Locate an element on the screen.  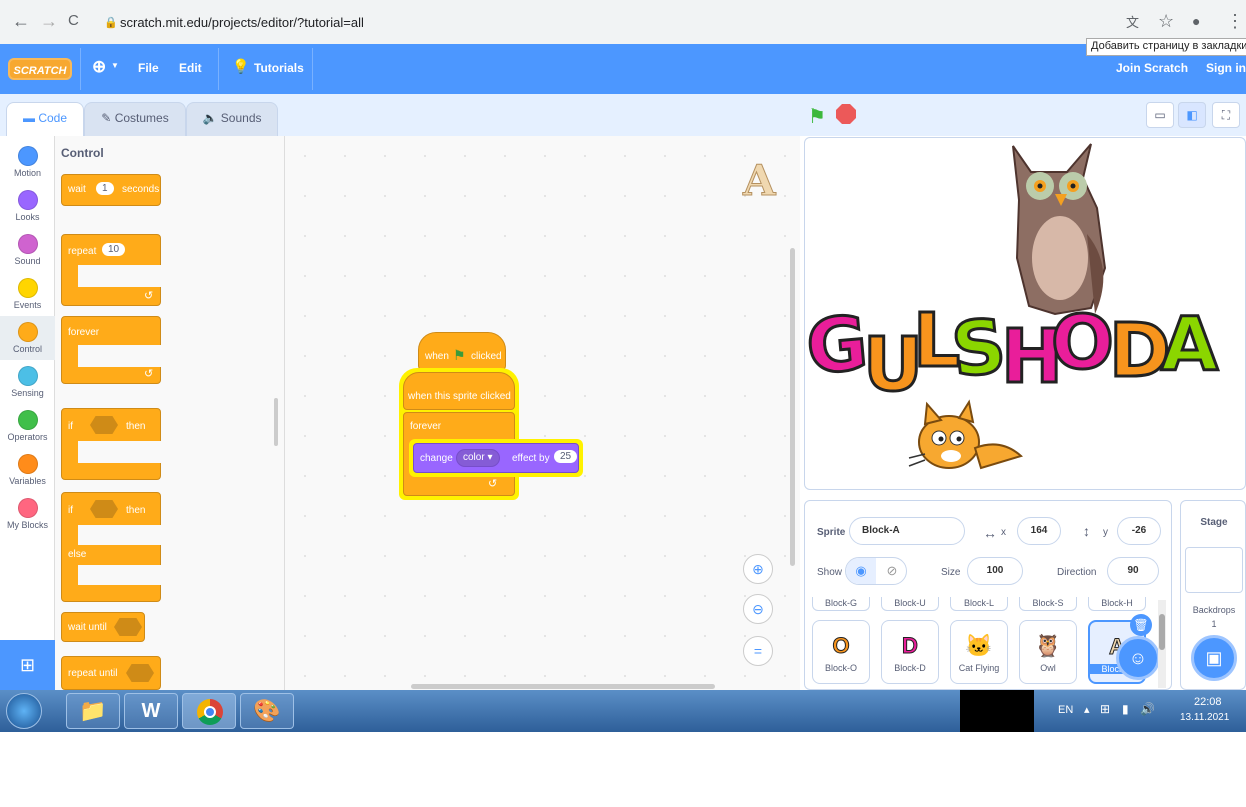
word-icon: W is located at coordinates (151, 711).